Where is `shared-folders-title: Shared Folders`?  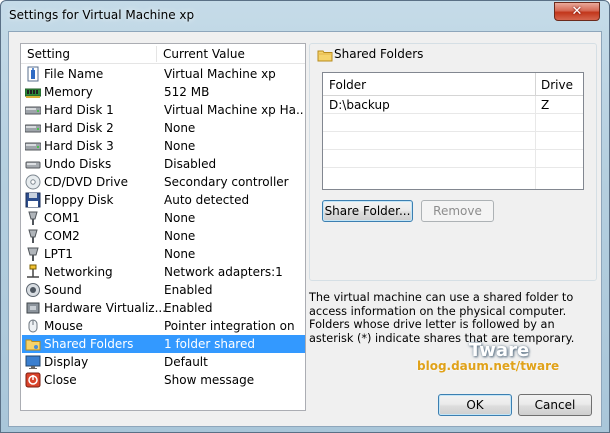
shared-folders-title: Shared Folders is located at coordinates (379, 54).